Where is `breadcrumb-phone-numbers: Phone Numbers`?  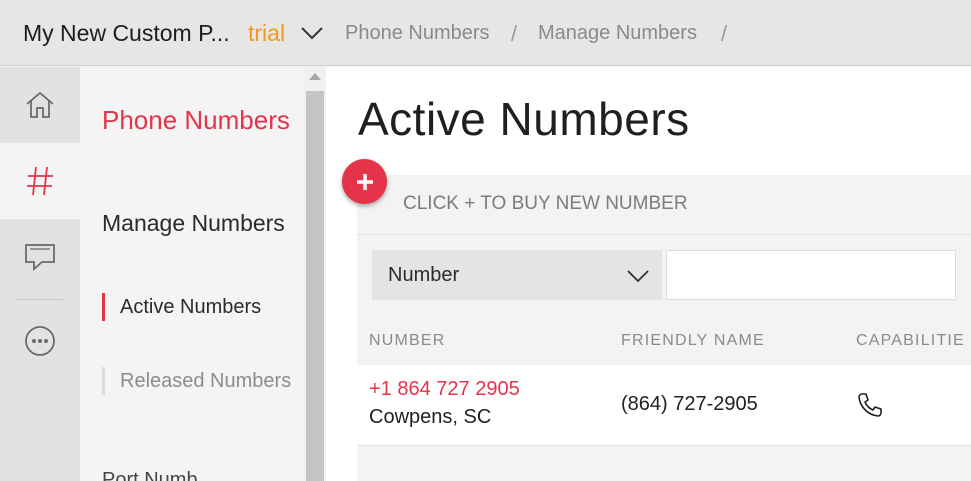
breadcrumb-phone-numbers: Phone Numbers is located at coordinates (417, 33).